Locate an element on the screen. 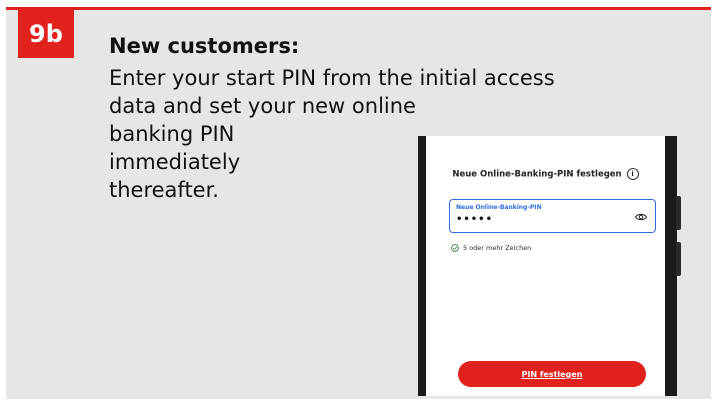  set-pin-button: PIN festlegen is located at coordinates (552, 374).